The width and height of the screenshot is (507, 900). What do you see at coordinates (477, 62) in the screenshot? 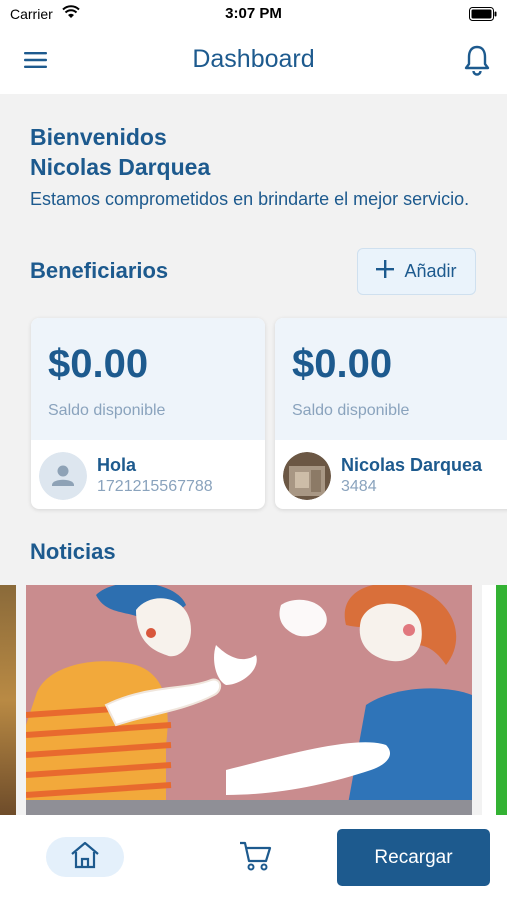
I see `bell-icon` at bounding box center [477, 62].